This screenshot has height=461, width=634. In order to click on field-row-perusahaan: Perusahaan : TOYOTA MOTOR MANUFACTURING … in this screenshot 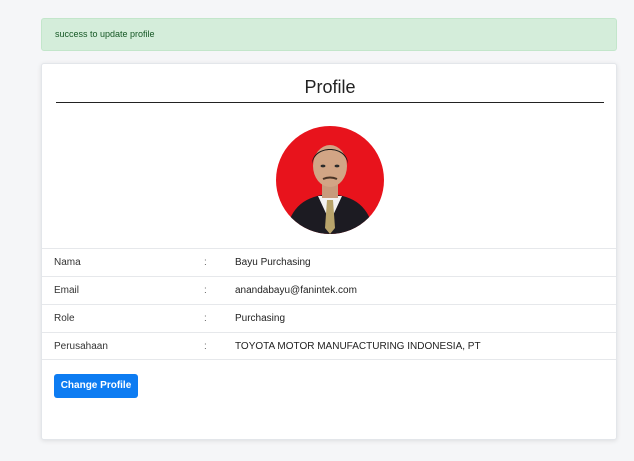, I will do `click(329, 346)`.